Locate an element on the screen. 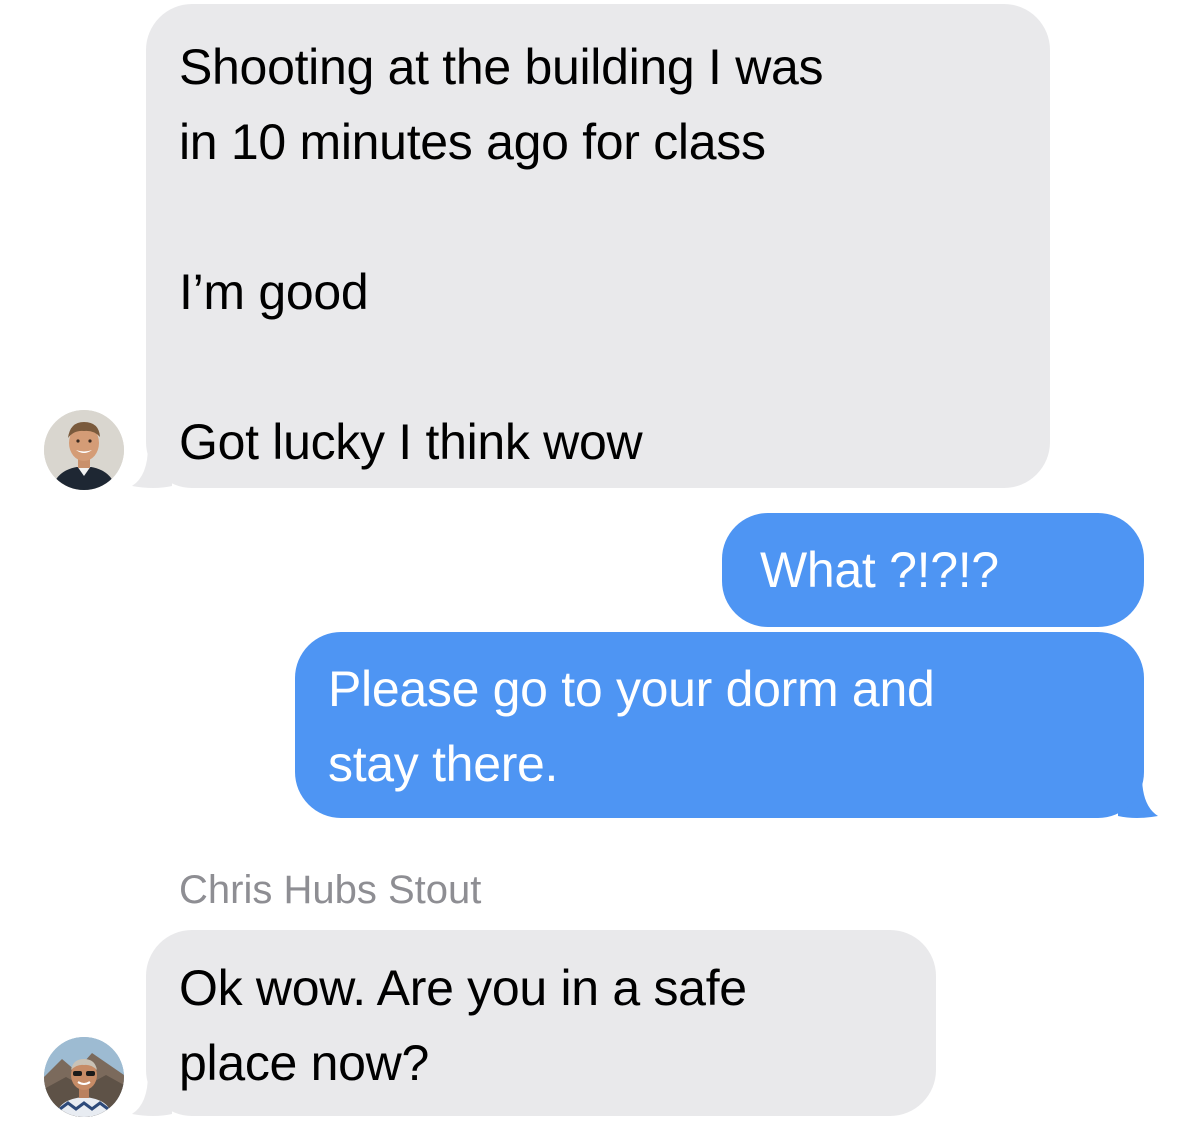  message-bubble-outgoing: Please go to your dorm and stay there. is located at coordinates (719, 725).